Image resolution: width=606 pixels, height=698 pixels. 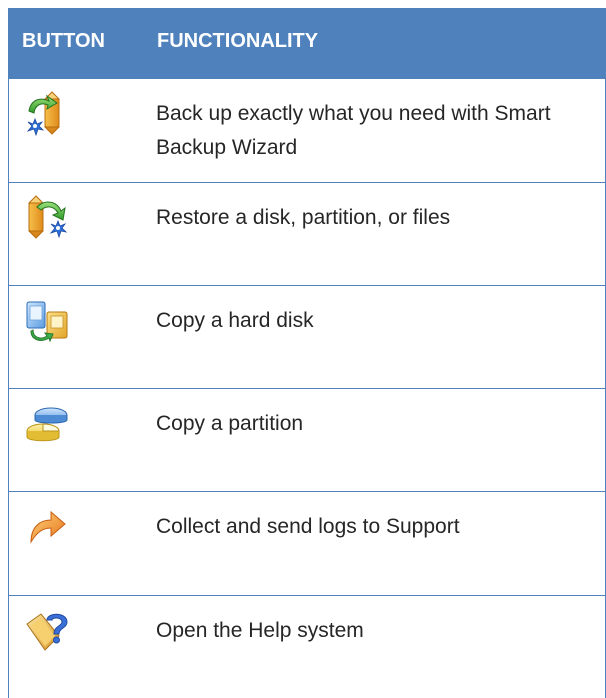 I want to click on table-header: BUTTON FUNCTIONALITY, so click(x=307, y=43).